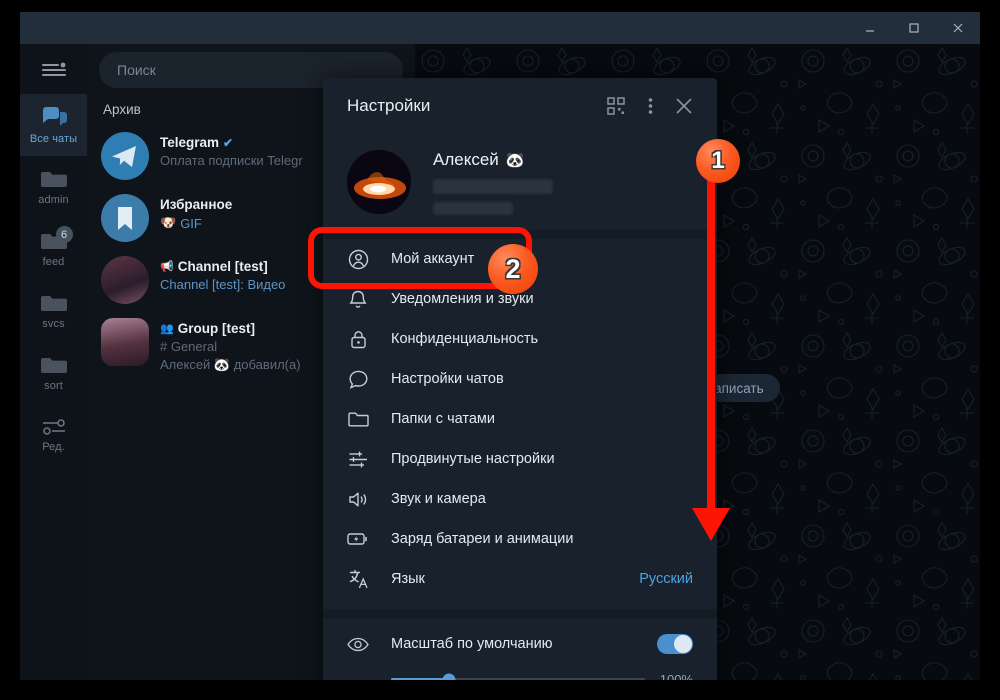  What do you see at coordinates (222, 266) in the screenshot?
I see `chat-title-text: Channel [test]` at bounding box center [222, 266].